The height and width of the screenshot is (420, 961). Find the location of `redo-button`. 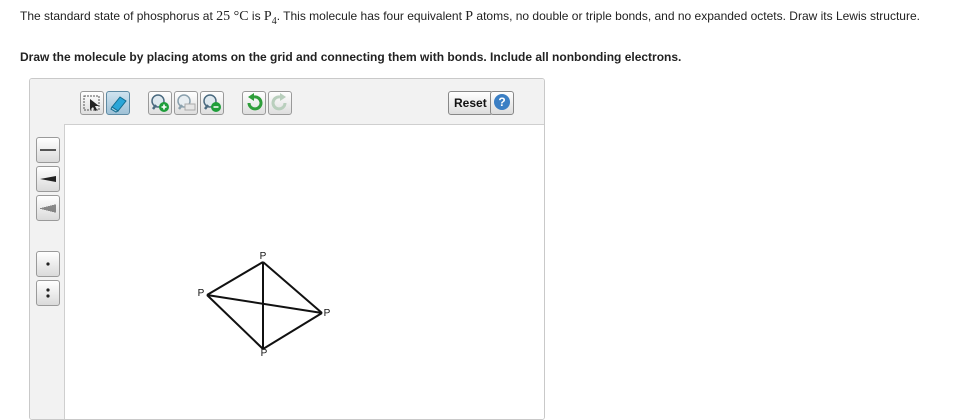

redo-button is located at coordinates (280, 103).